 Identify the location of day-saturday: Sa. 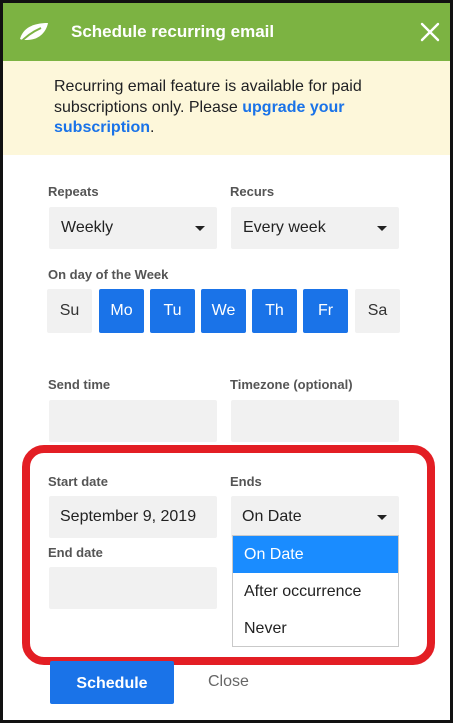
(377, 311).